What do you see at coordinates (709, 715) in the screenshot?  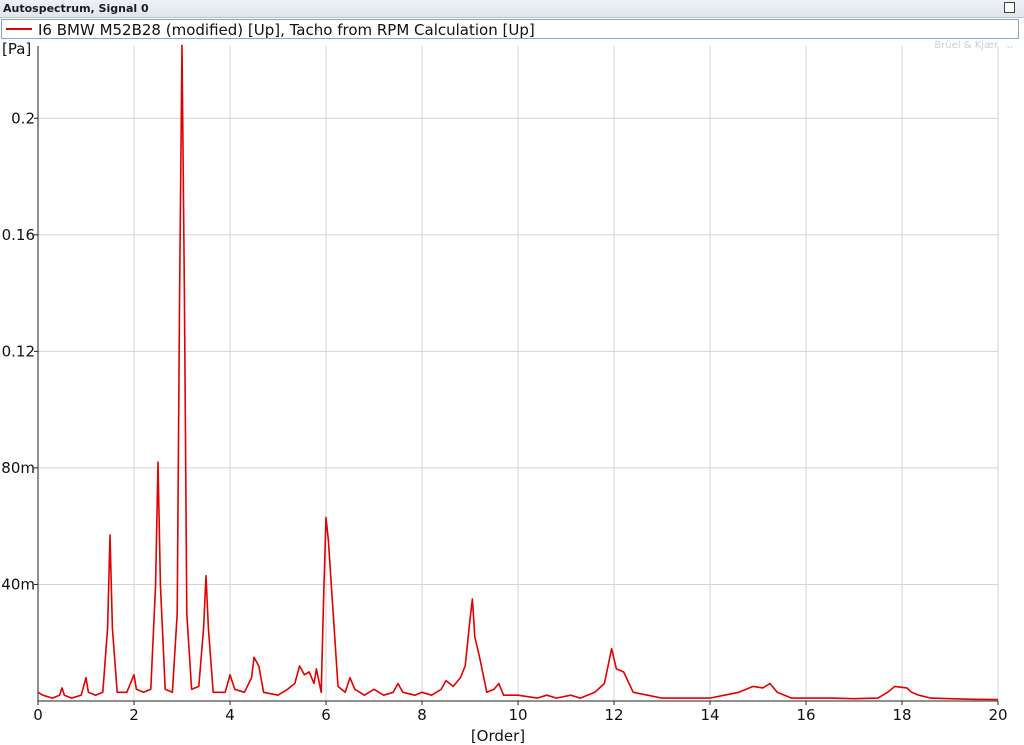 I see `x-tick-label: 14` at bounding box center [709, 715].